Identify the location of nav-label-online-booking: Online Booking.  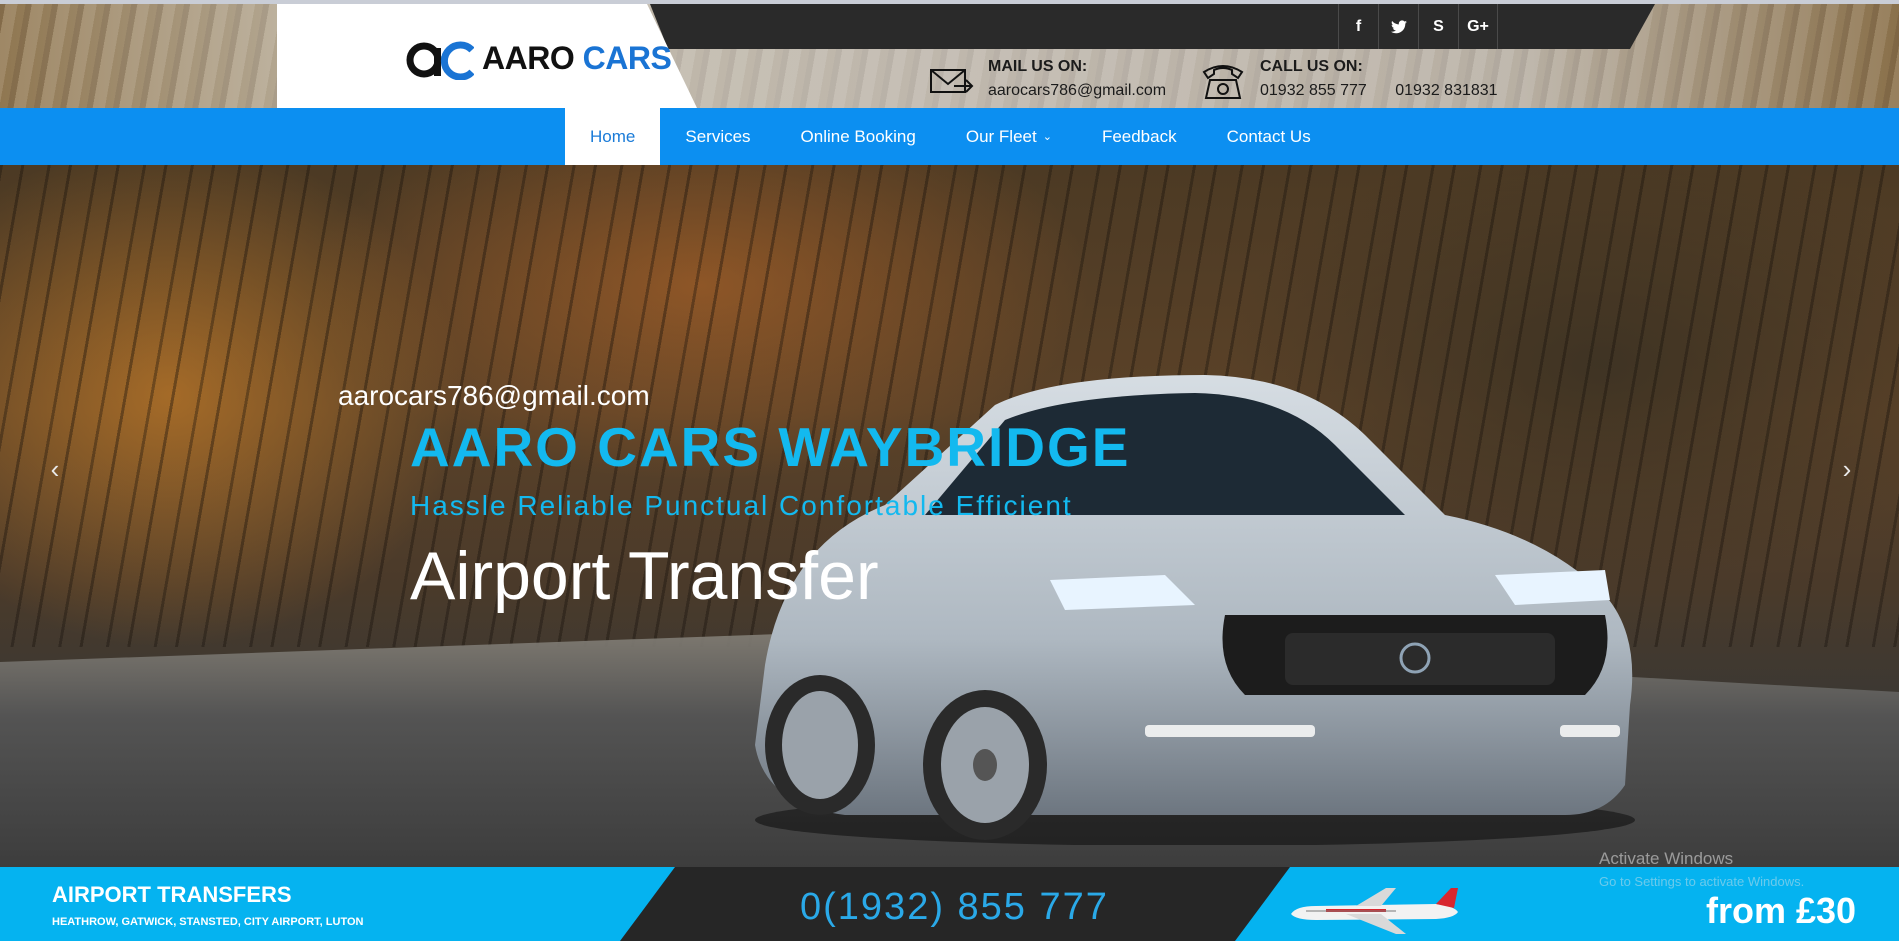
(858, 136).